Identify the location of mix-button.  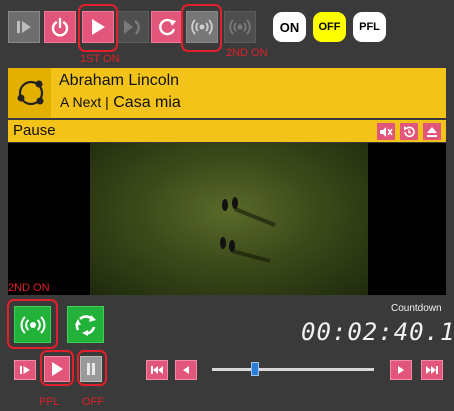
(133, 27).